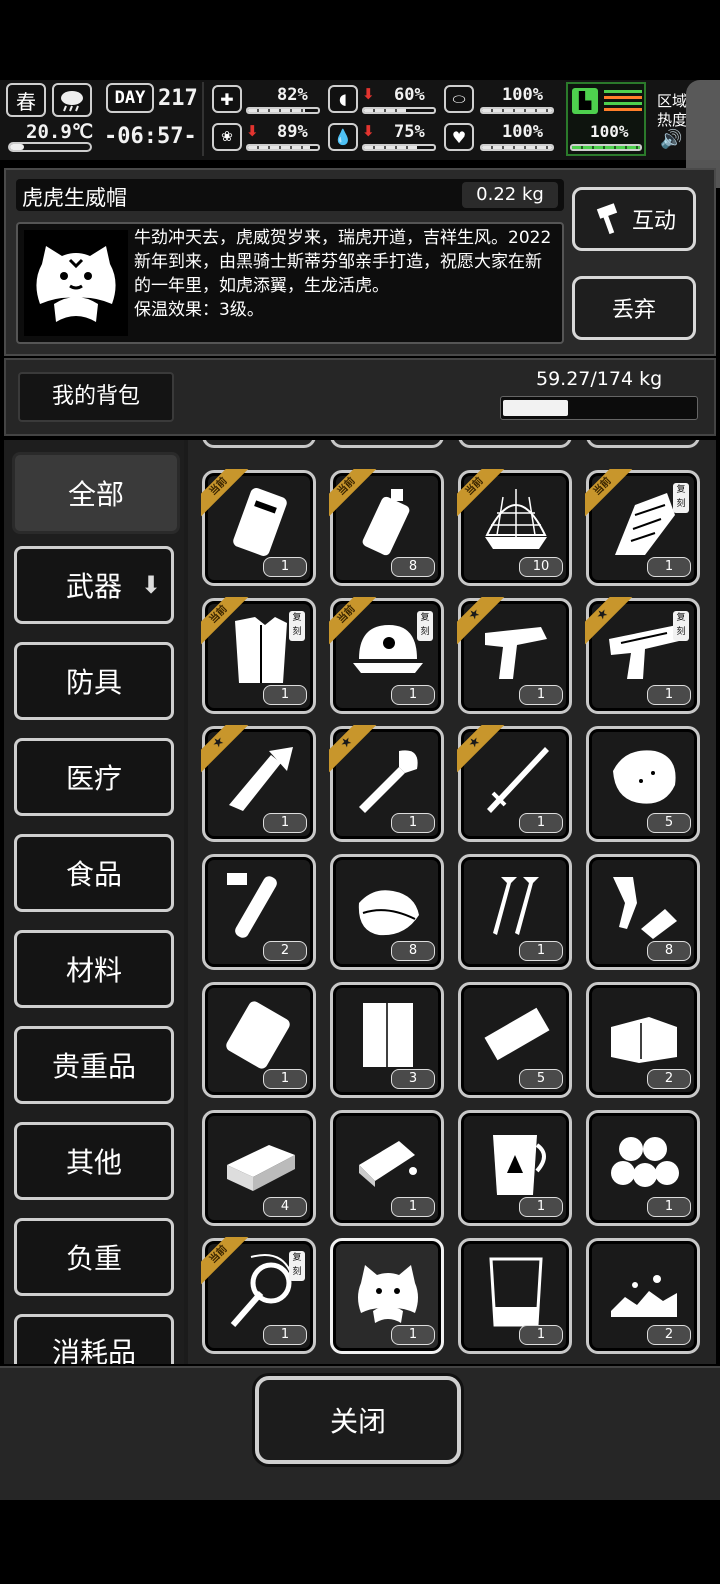  I want to click on backpack-title: 我的背包, so click(96, 397).